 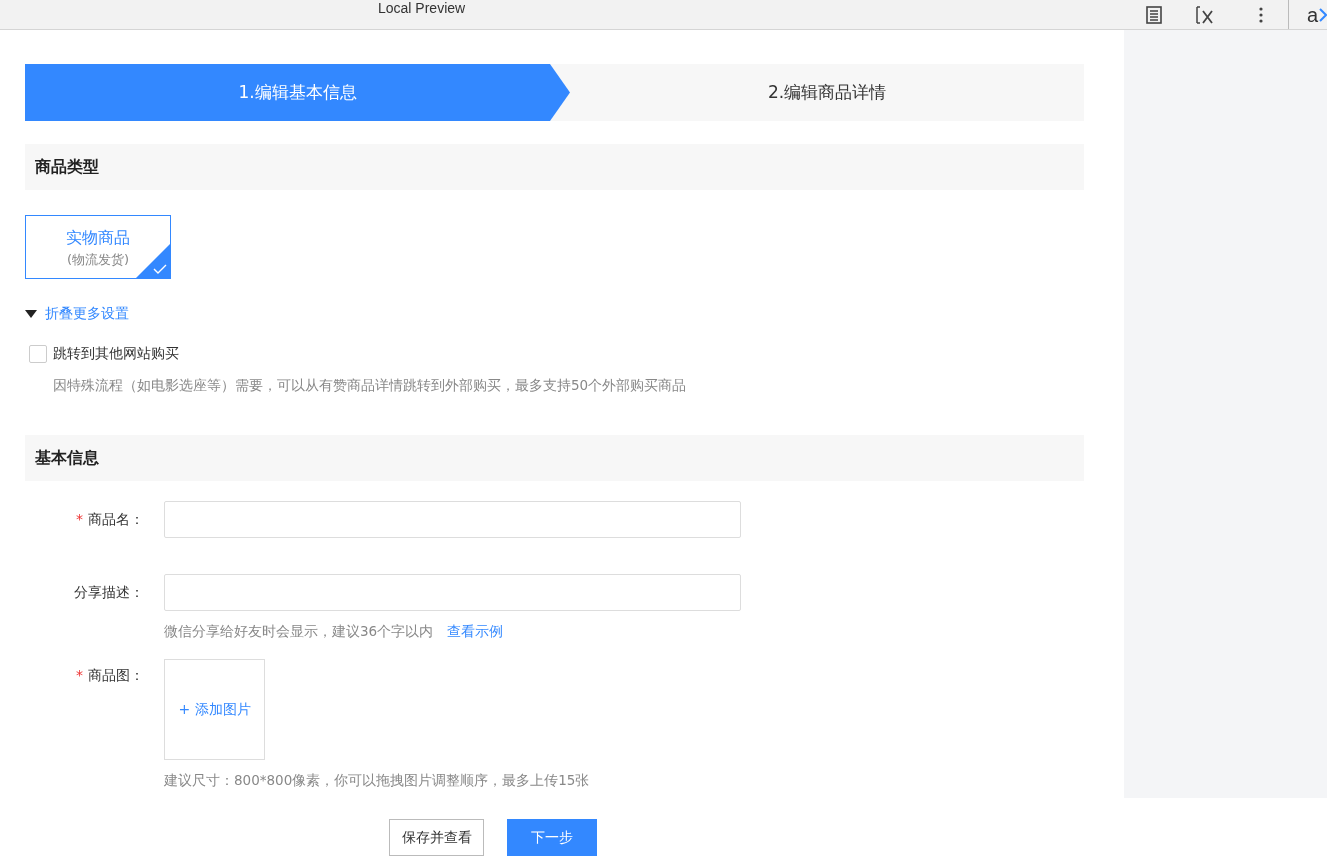 I want to click on more-icon, so click(x=1260, y=14).